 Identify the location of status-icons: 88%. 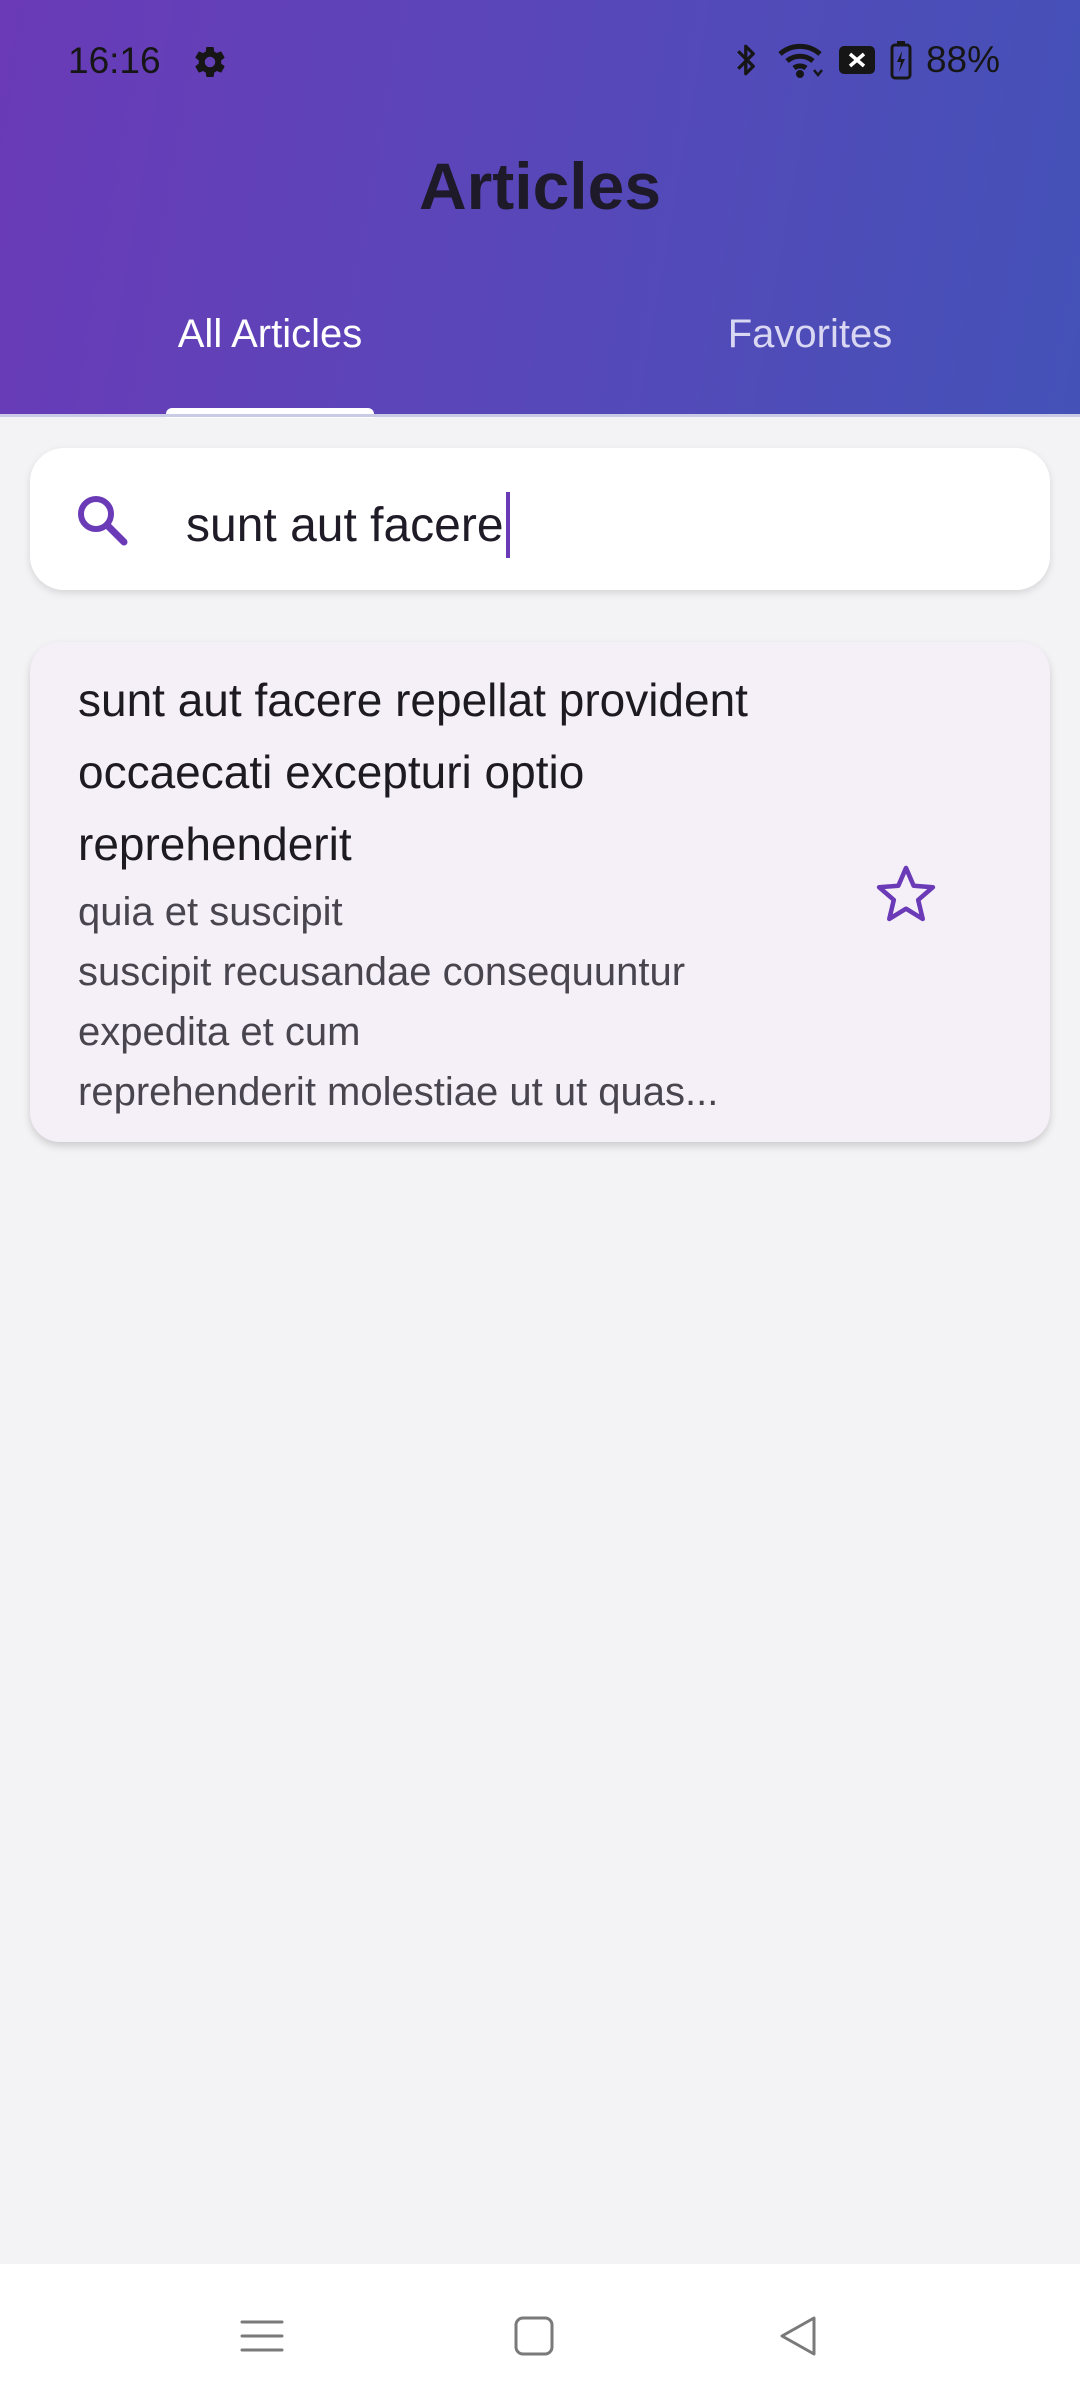
(866, 60).